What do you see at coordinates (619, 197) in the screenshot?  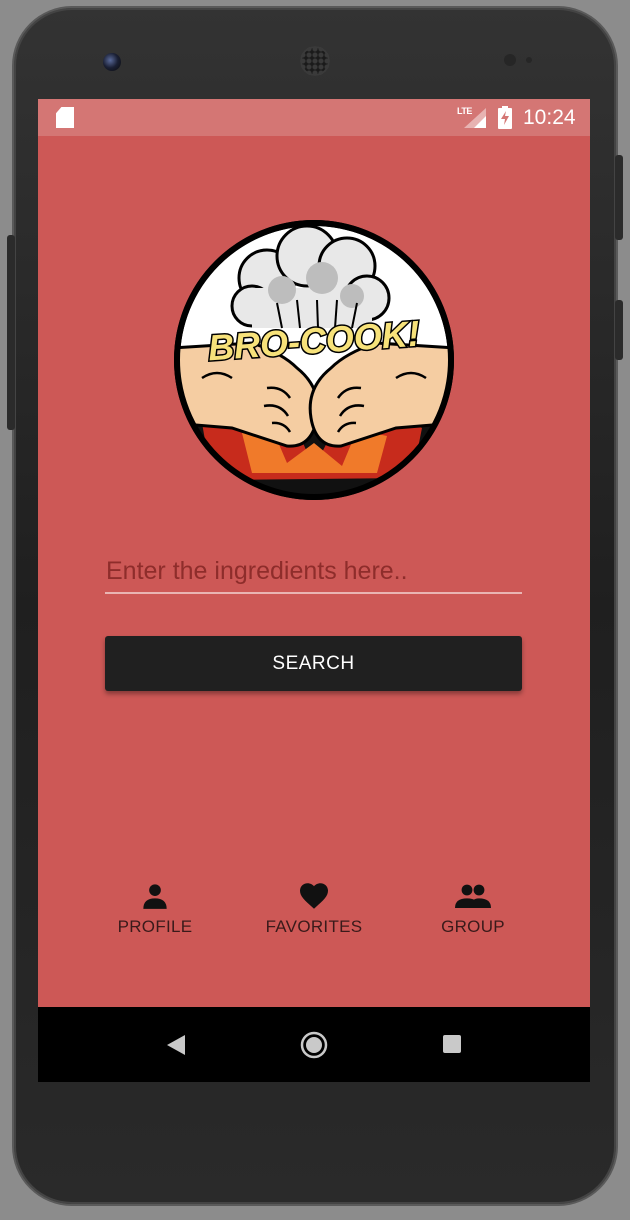 I see `power-button` at bounding box center [619, 197].